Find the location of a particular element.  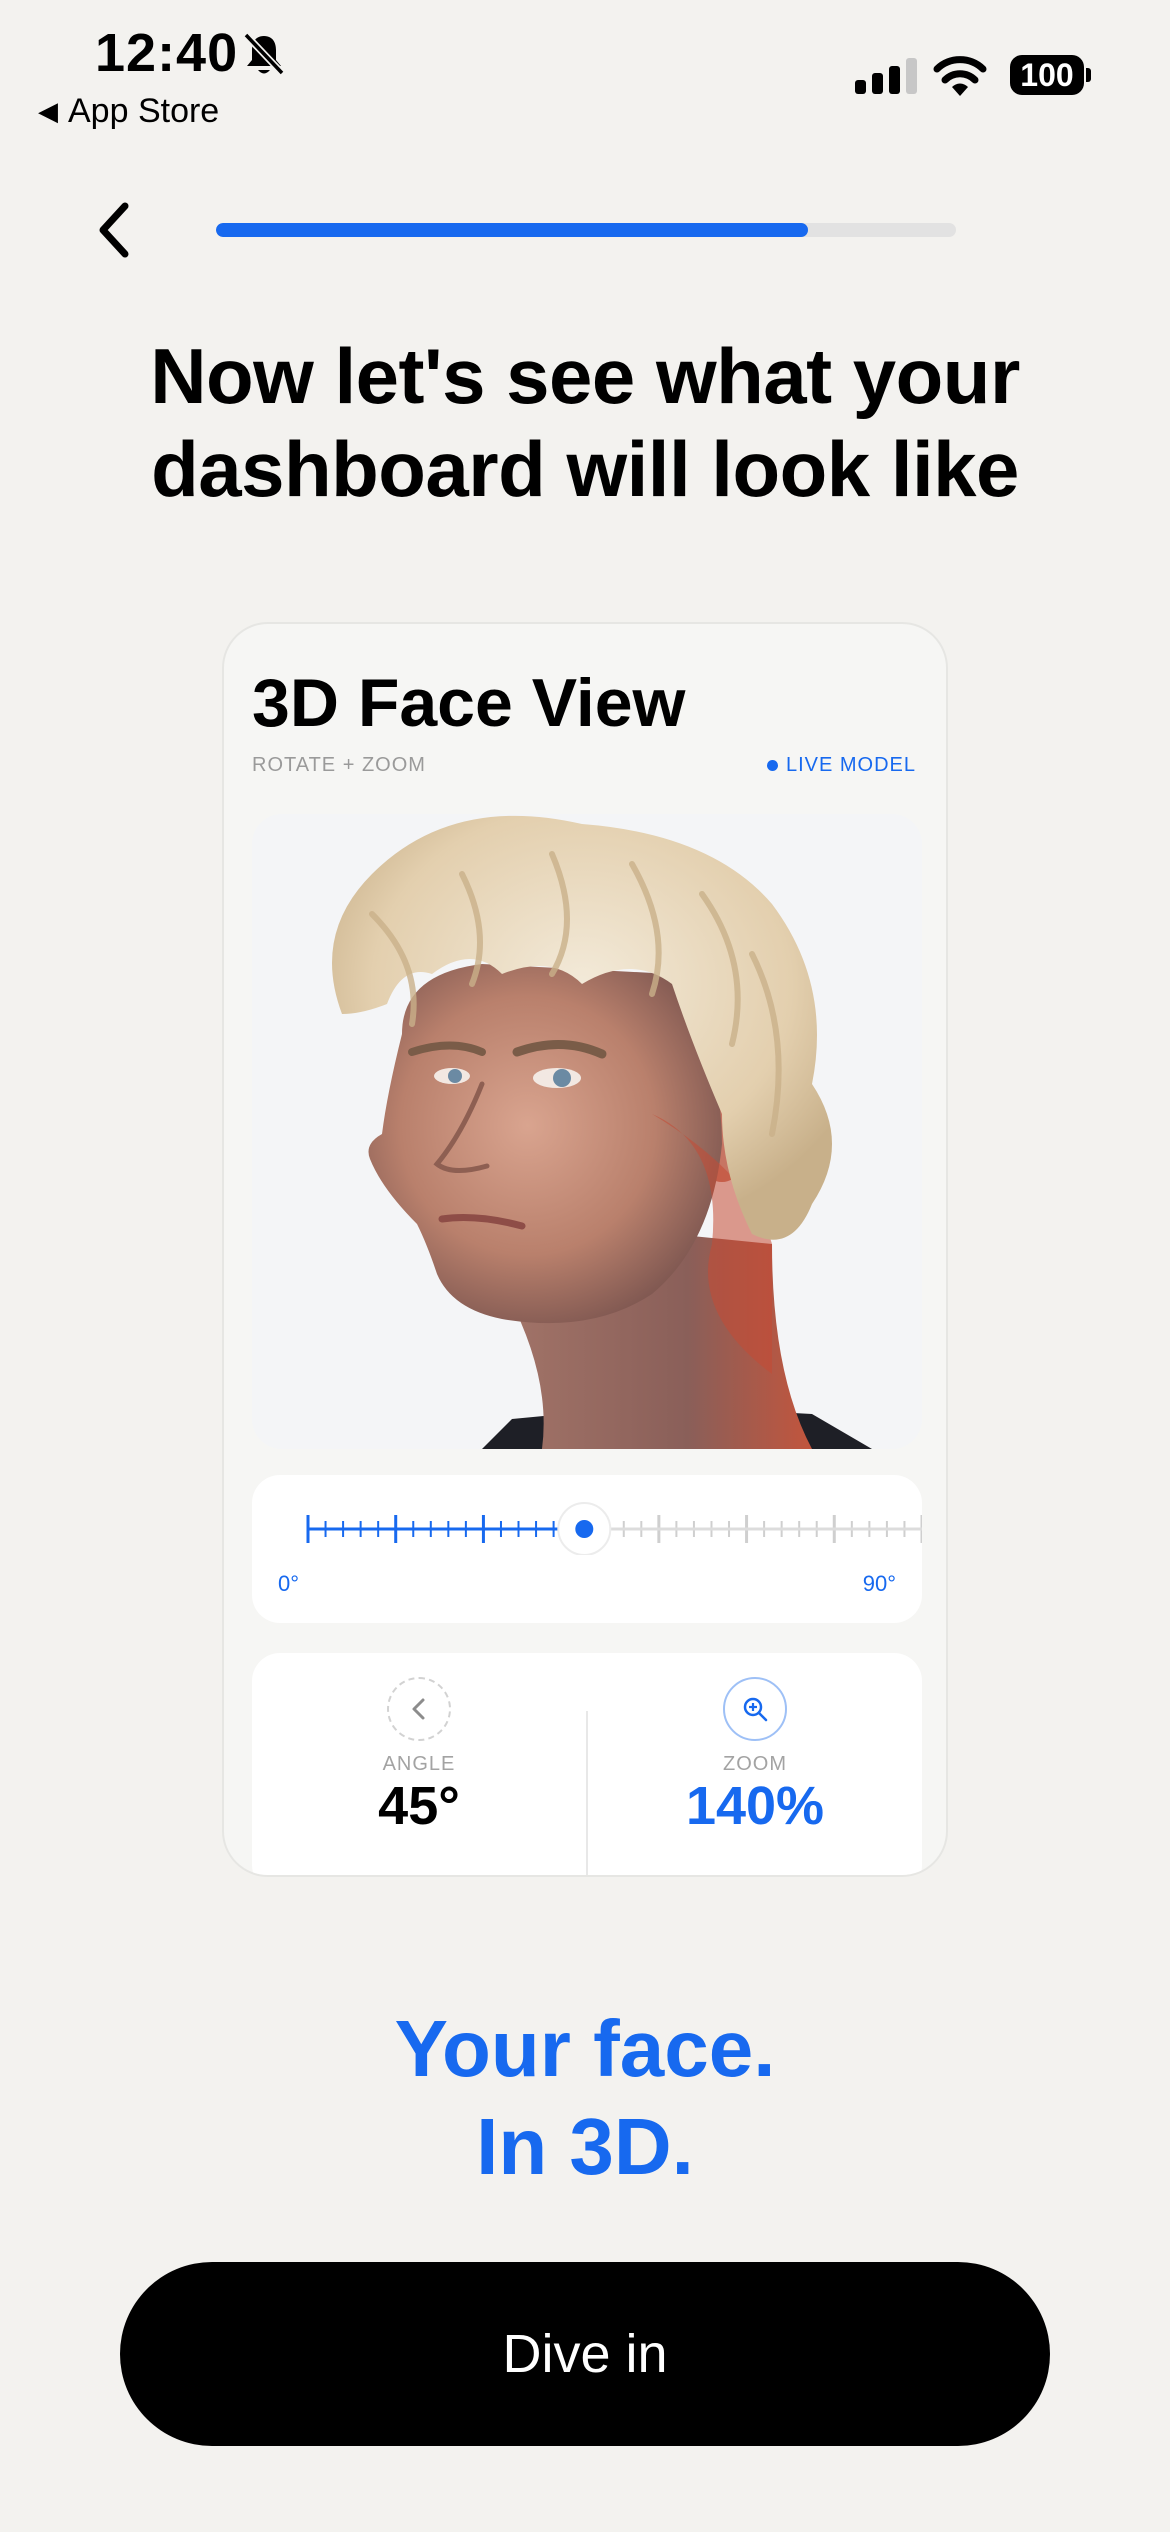

onboarding-progress-bar is located at coordinates (586, 230).